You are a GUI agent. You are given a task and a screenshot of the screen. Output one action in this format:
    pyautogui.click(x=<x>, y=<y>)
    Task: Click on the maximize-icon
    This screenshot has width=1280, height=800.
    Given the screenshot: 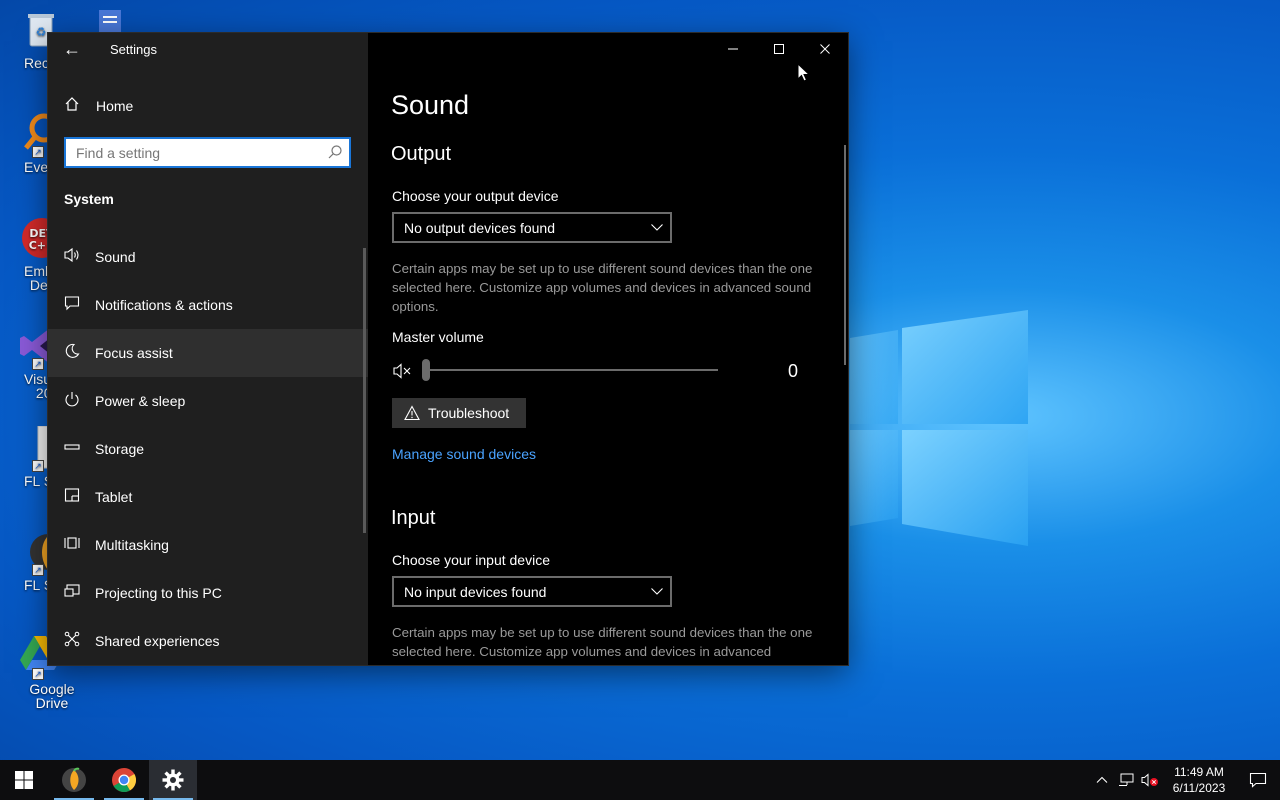 What is the action you would take?
    pyautogui.click(x=779, y=49)
    